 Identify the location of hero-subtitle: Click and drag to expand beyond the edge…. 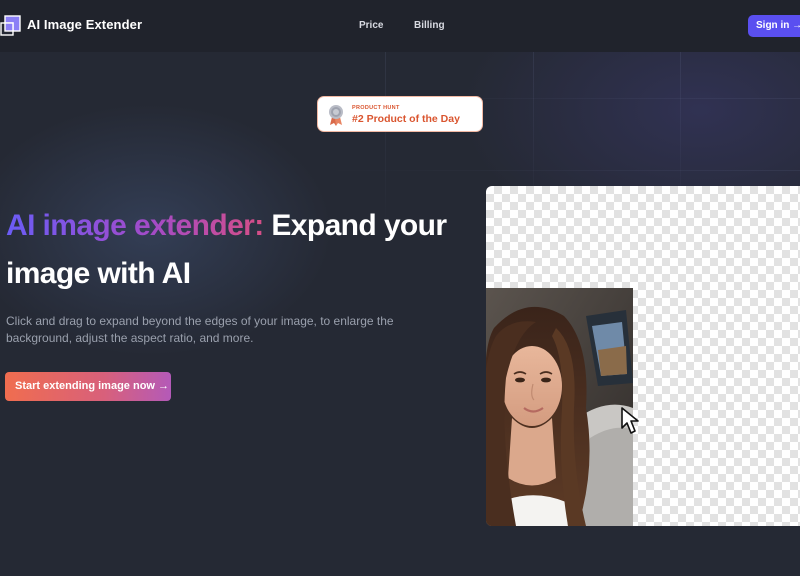
(200, 329).